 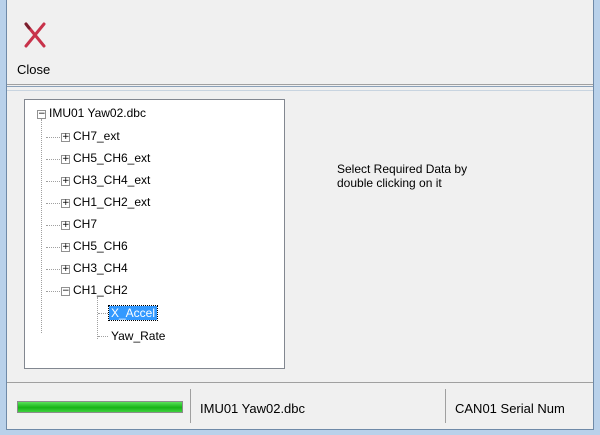 I want to click on progress-fill, so click(x=100, y=407).